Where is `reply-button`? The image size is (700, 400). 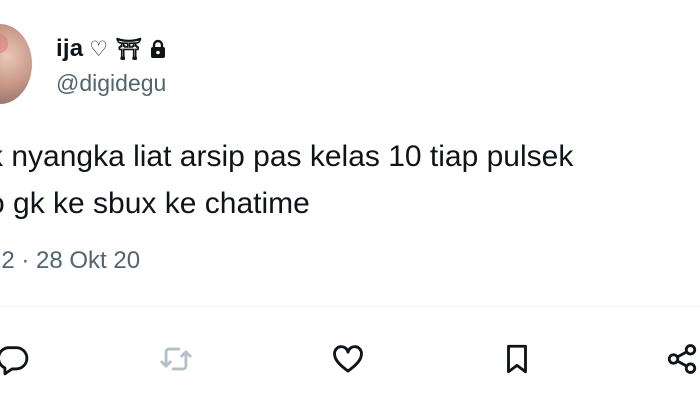 reply-button is located at coordinates (16, 359).